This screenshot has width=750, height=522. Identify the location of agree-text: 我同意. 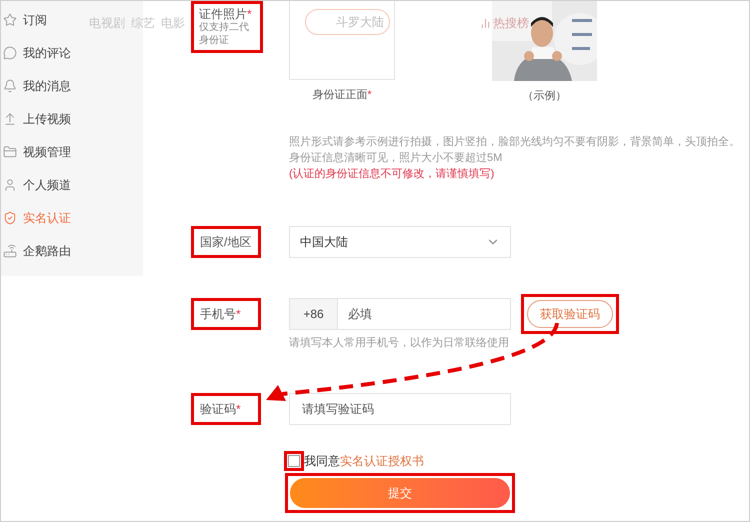
(322, 461).